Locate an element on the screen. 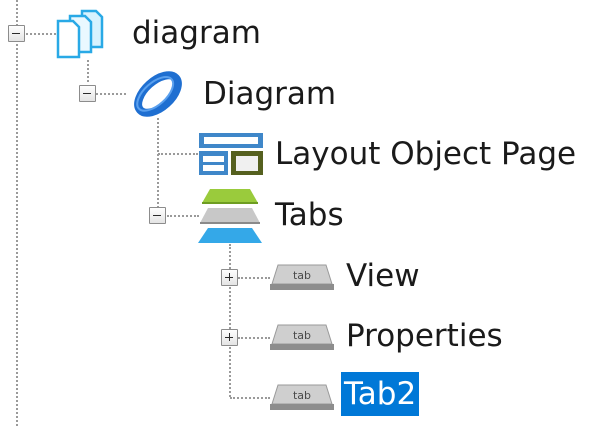 This screenshot has height=426, width=603. tree-node-label: View is located at coordinates (383, 276).